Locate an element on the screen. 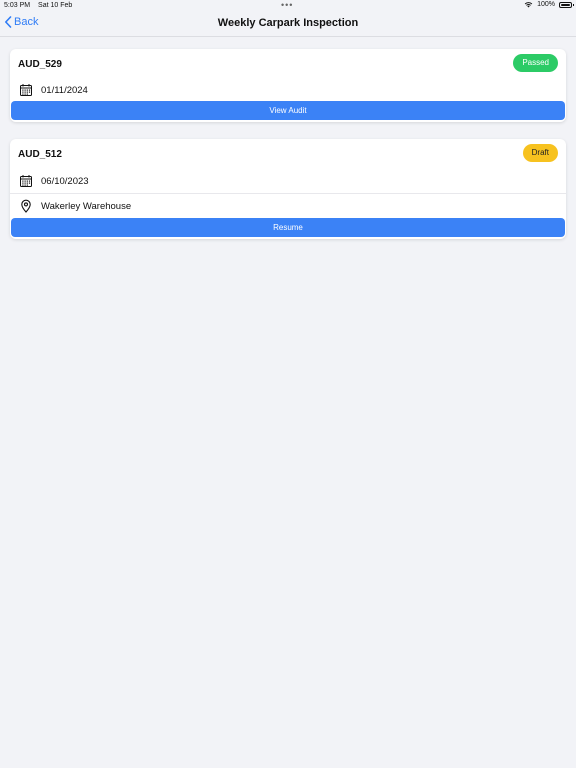 This screenshot has height=768, width=576. audit-location-row: Wakerley Warehouse is located at coordinates (288, 205).